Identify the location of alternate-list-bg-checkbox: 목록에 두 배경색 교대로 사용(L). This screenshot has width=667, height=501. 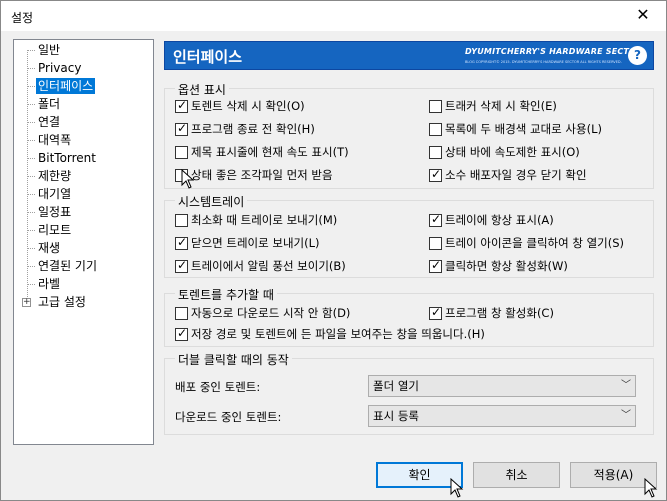
(515, 130).